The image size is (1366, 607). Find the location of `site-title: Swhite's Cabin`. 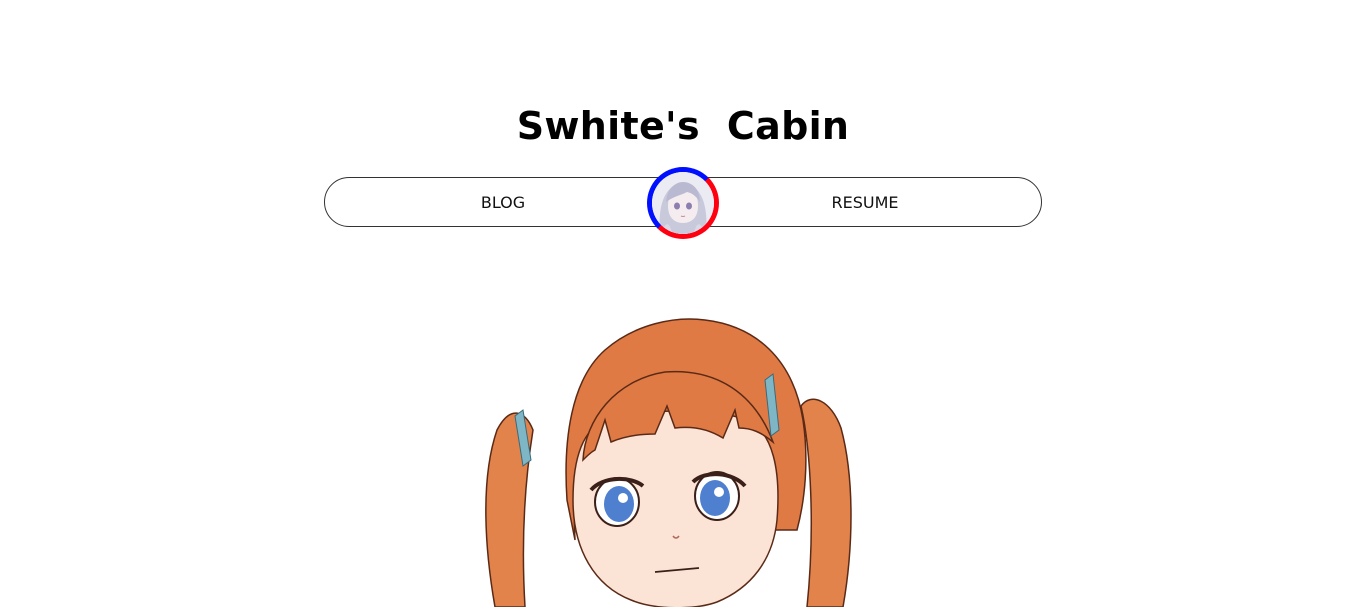

site-title: Swhite's Cabin is located at coordinates (683, 126).